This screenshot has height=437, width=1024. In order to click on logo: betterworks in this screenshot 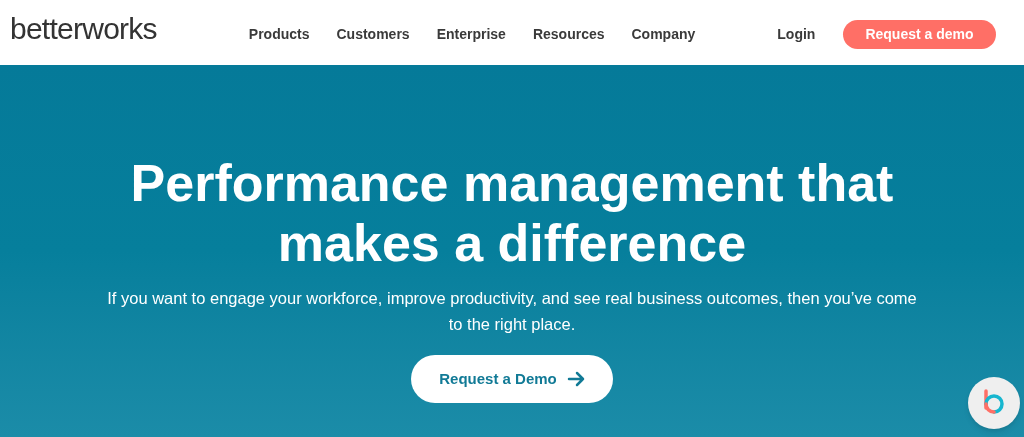, I will do `click(83, 28)`.